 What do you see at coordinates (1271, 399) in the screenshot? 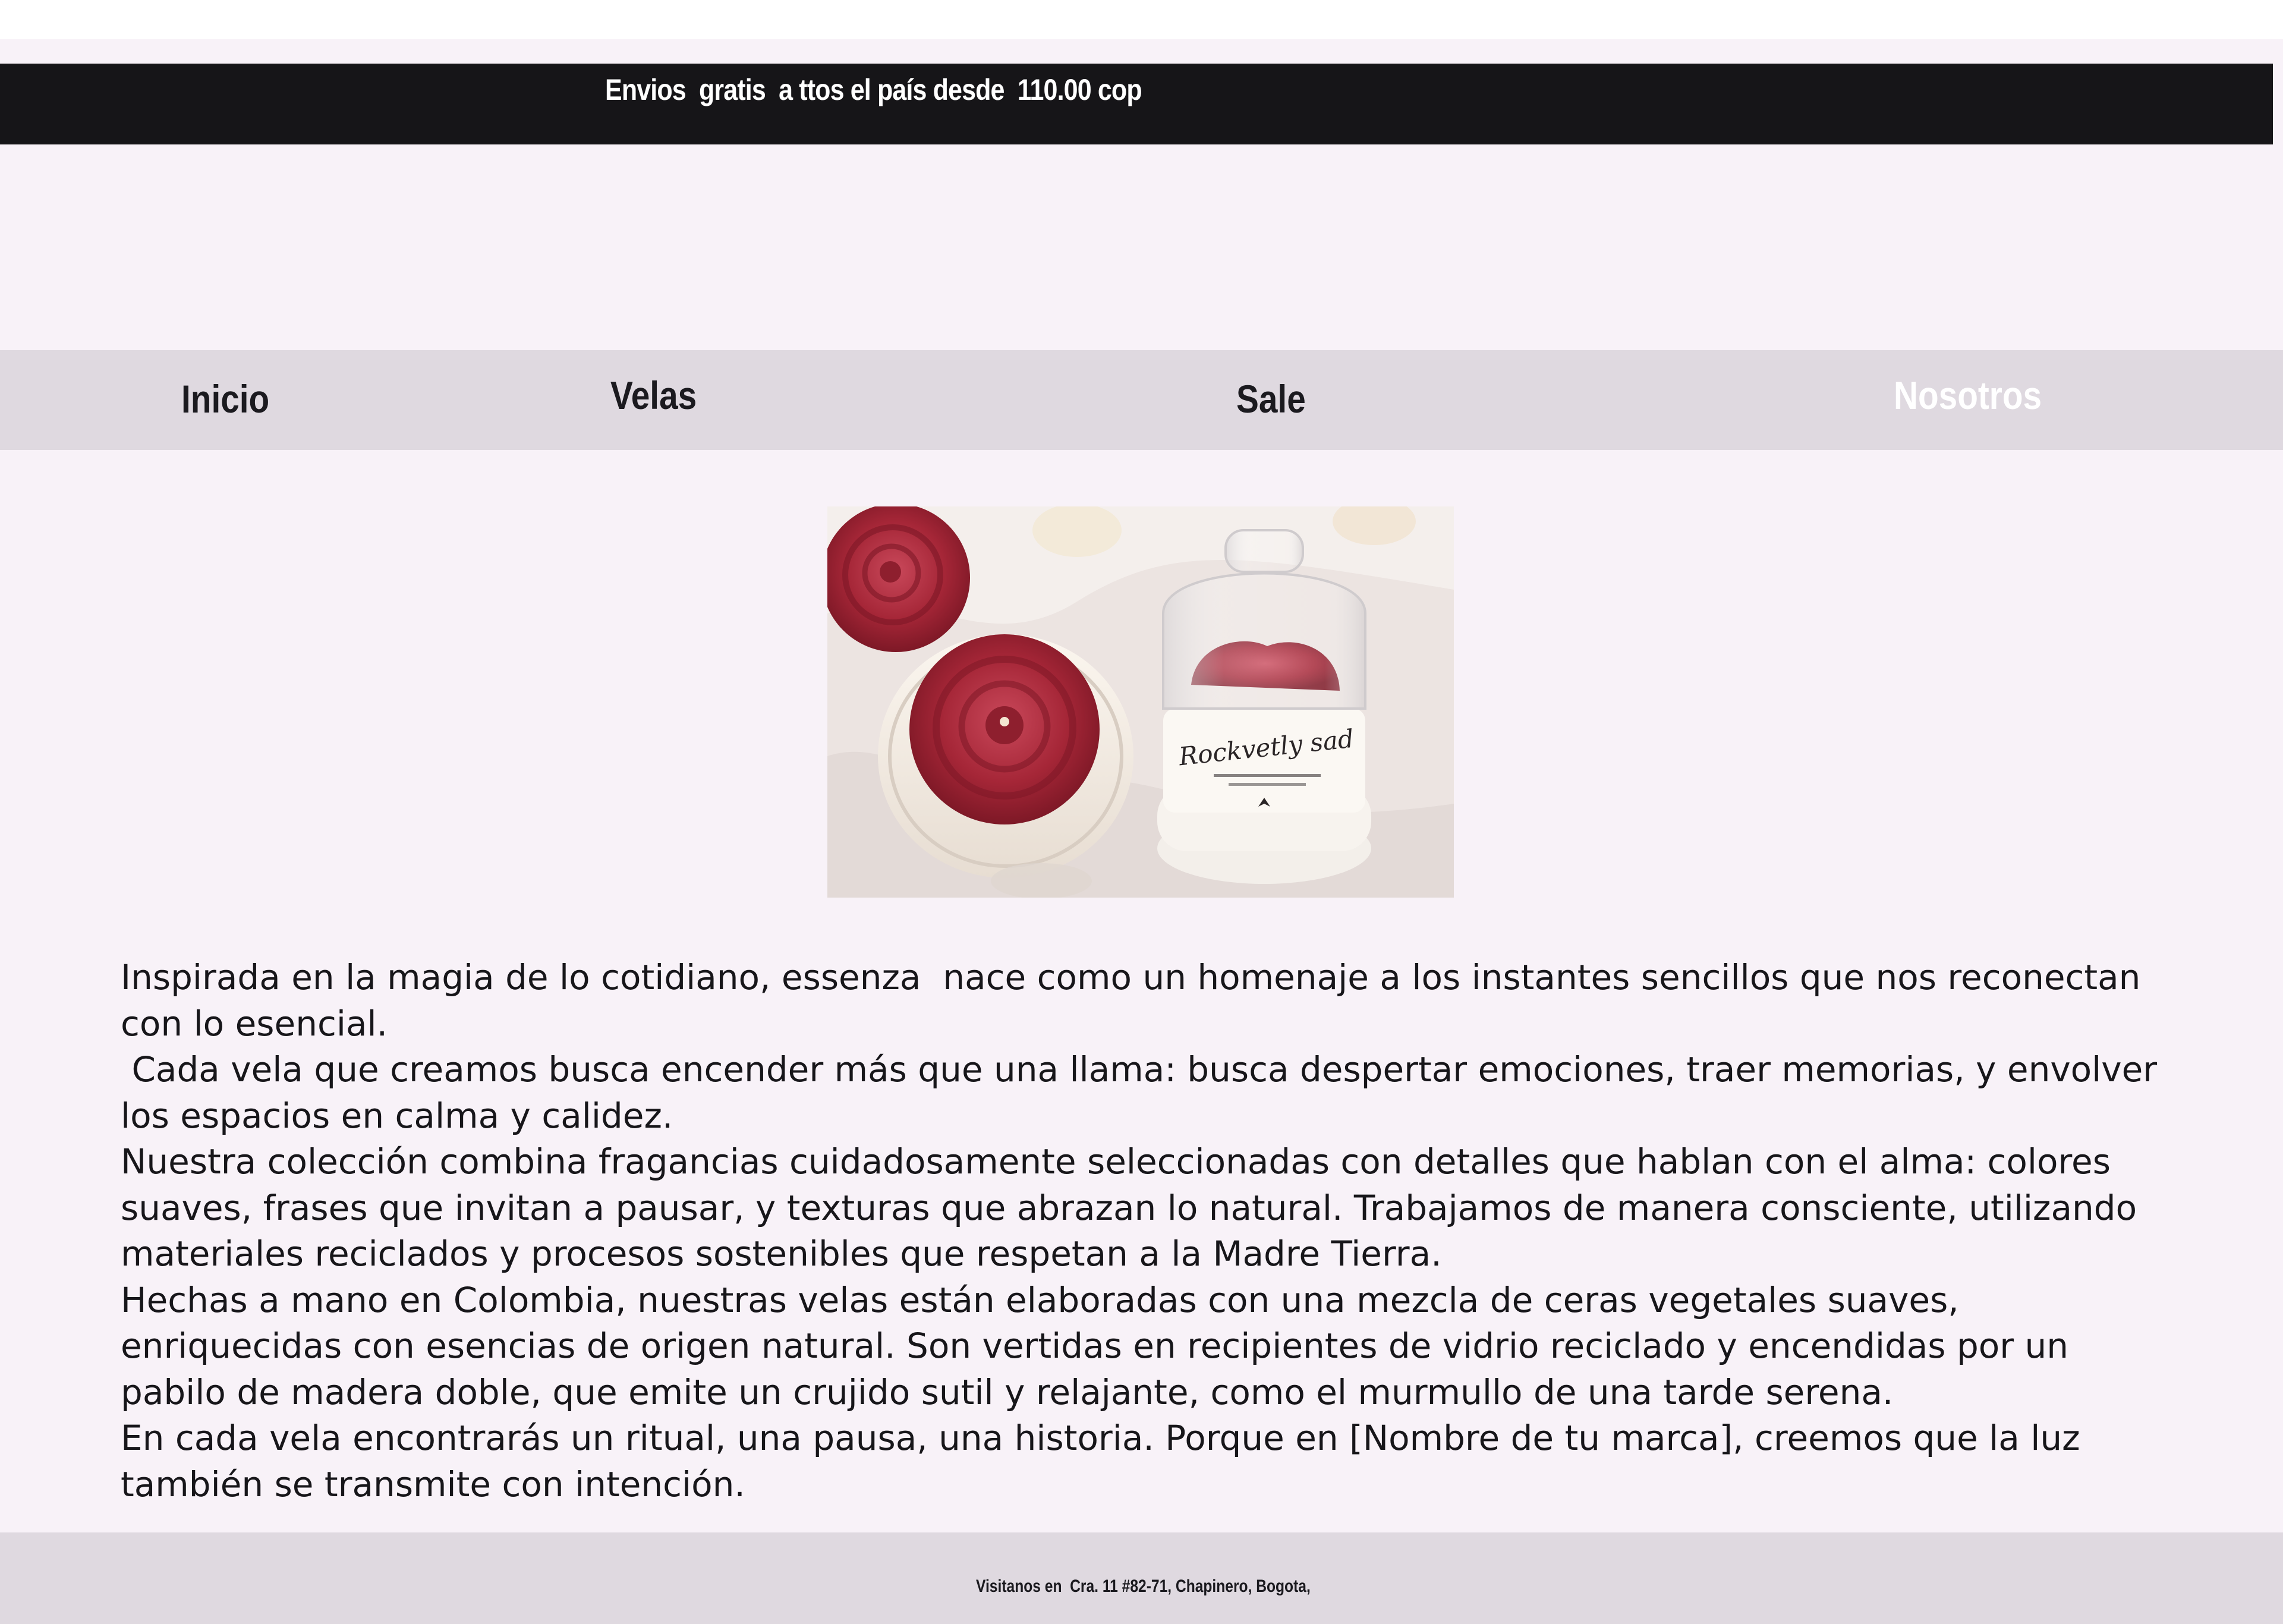
I see `nav-item-sale: Sale` at bounding box center [1271, 399].